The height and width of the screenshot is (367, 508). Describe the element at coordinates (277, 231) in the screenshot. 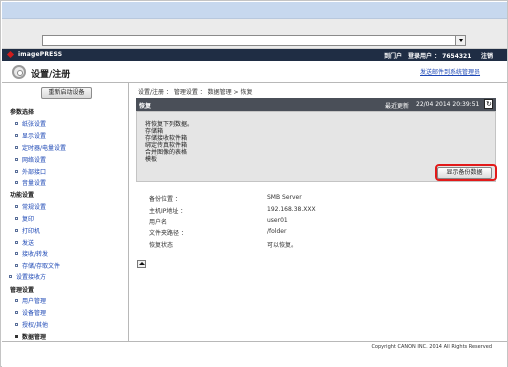

I see `info-value-folder-path: /folder` at that location.